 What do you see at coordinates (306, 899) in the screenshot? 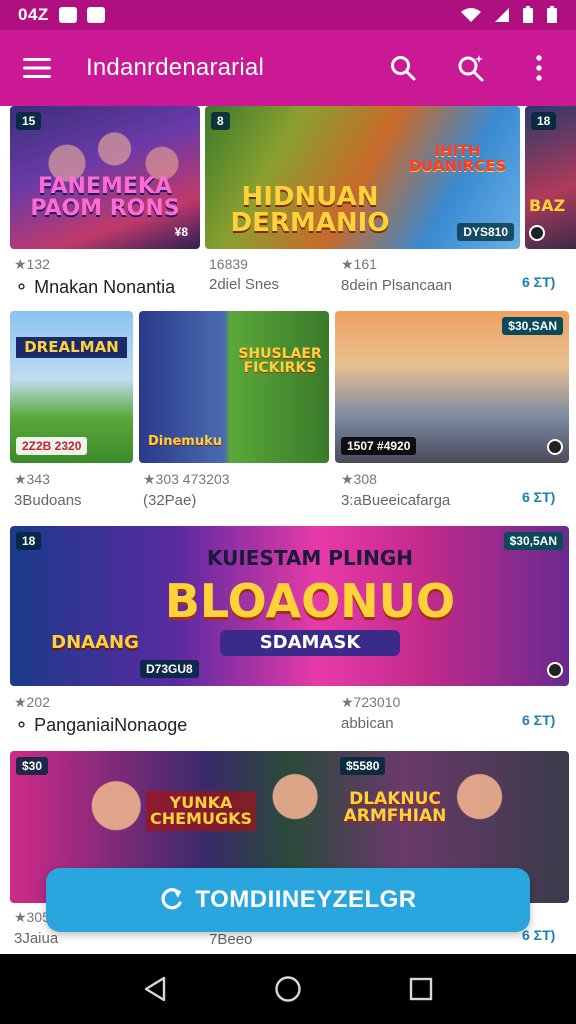
I see `primary-action-label: TOMDIINEYZELGR` at bounding box center [306, 899].